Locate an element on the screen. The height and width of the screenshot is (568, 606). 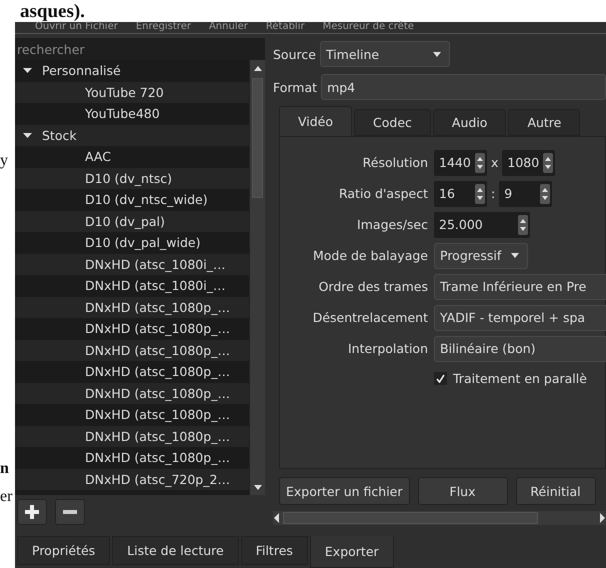
page-text: er is located at coordinates (7, 497).